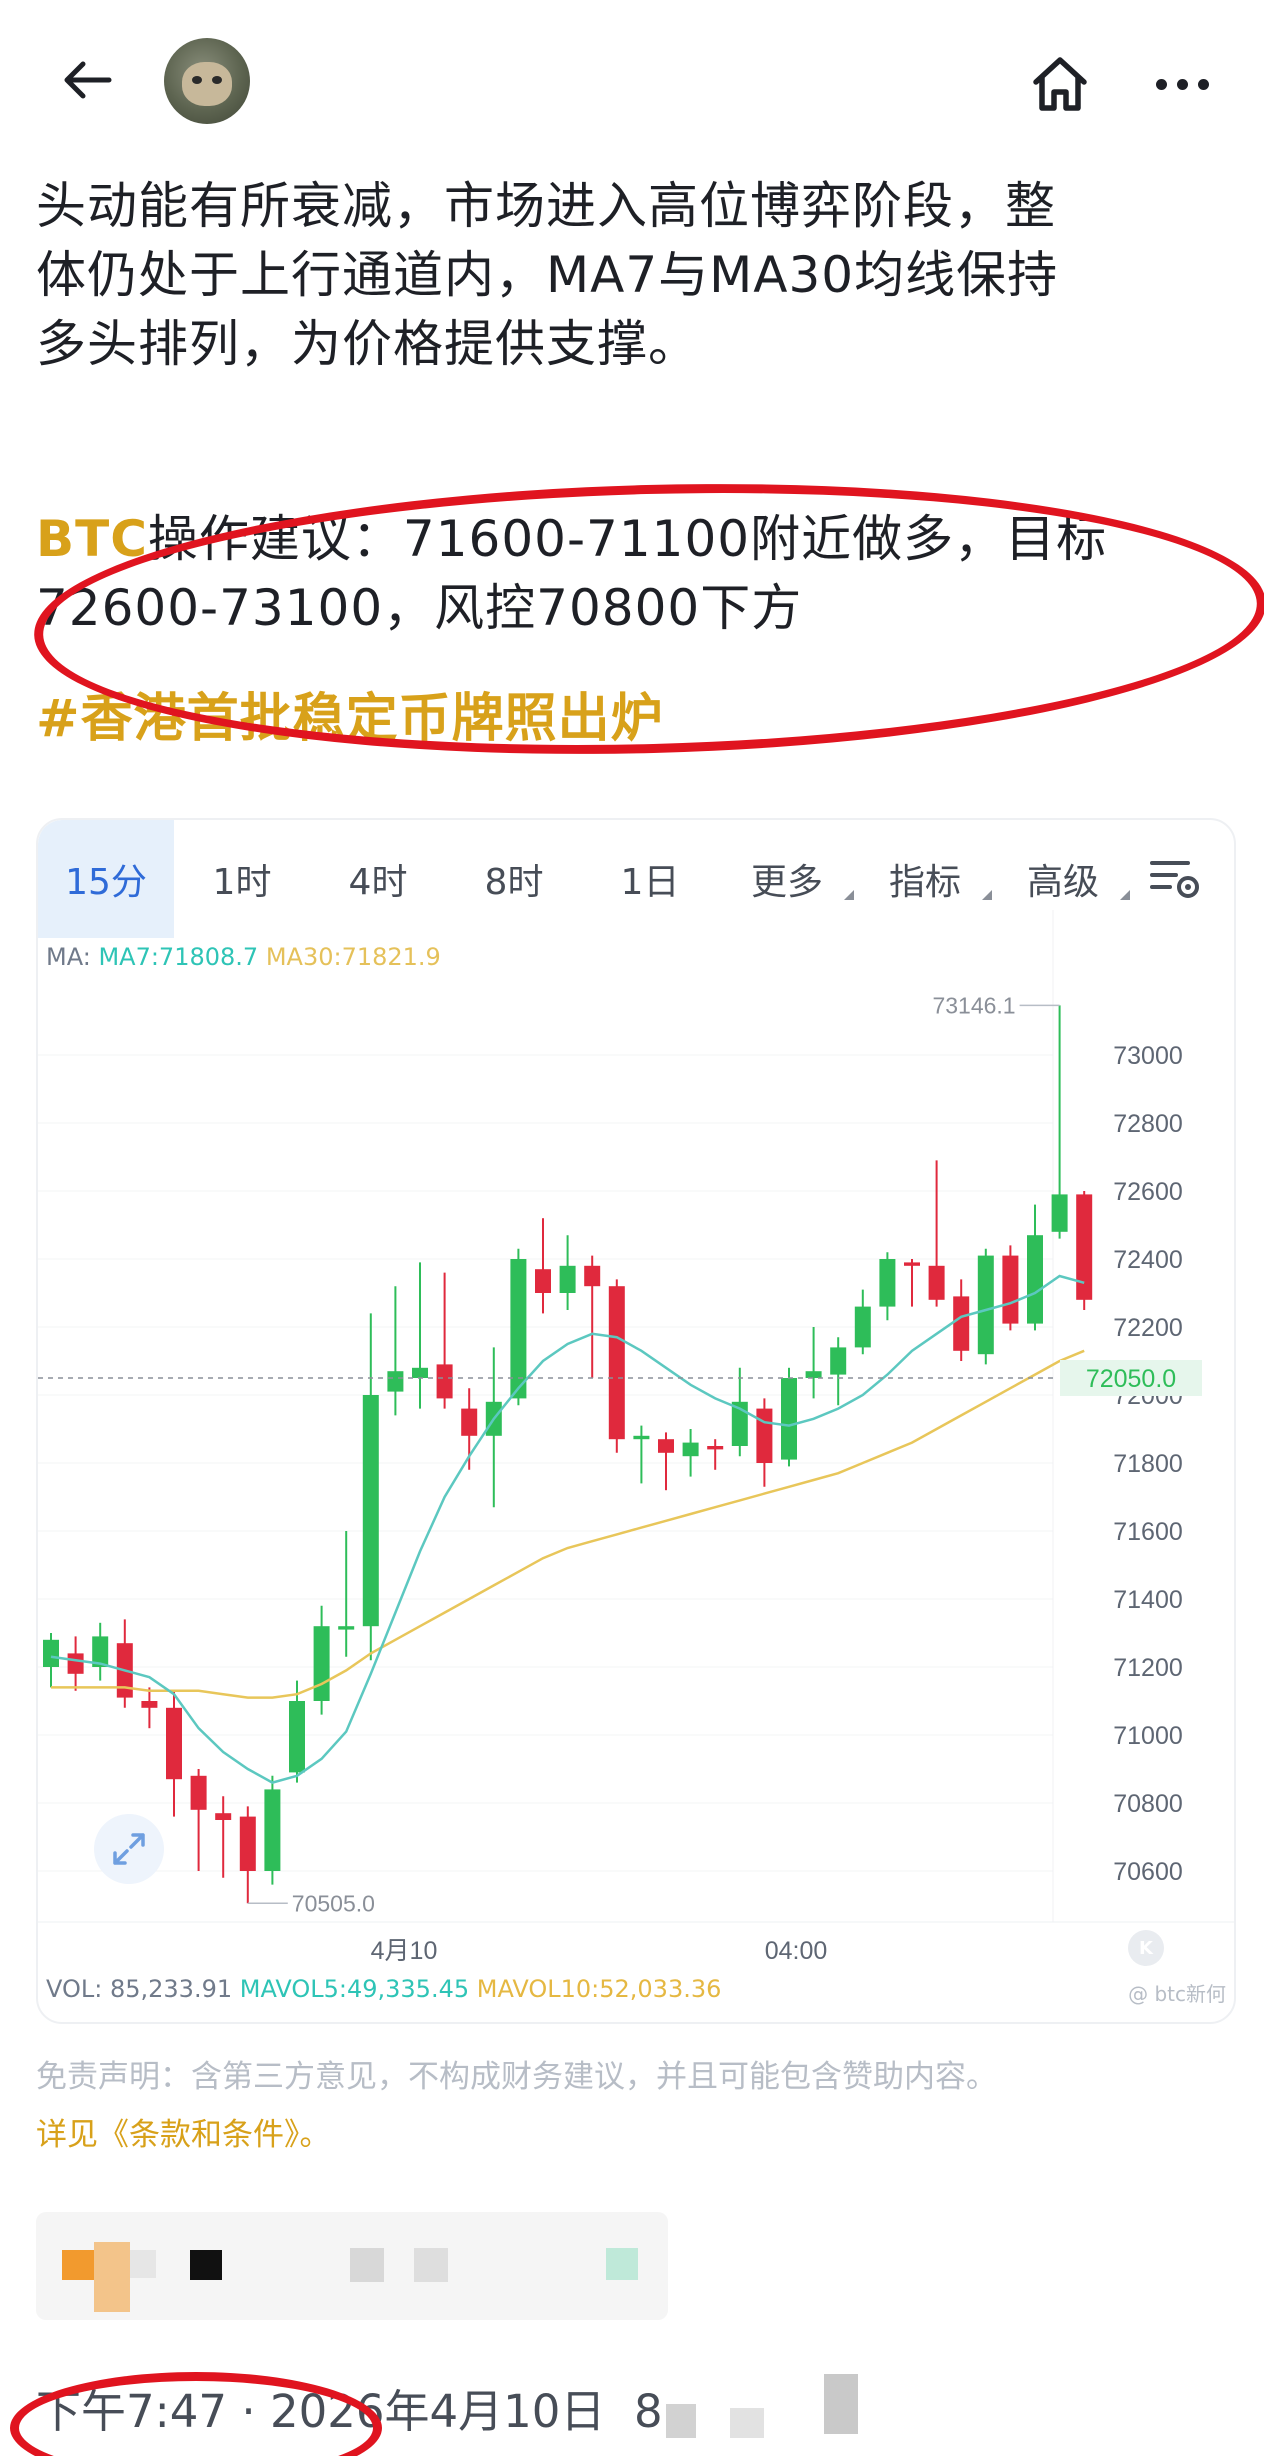  What do you see at coordinates (419, 608) in the screenshot?
I see `advice-line-2: 72600-73100，风控70800下方` at bounding box center [419, 608].